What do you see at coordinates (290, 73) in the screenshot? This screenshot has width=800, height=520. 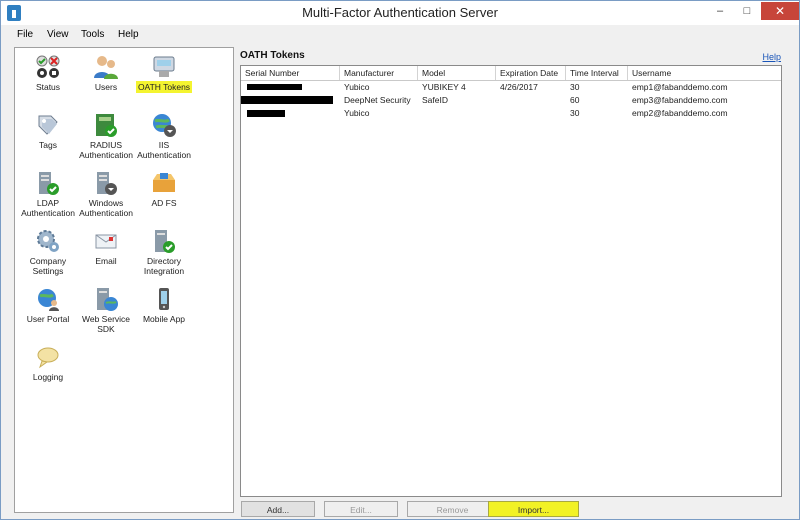 I see `col-serial-number: Serial Number` at bounding box center [290, 73].